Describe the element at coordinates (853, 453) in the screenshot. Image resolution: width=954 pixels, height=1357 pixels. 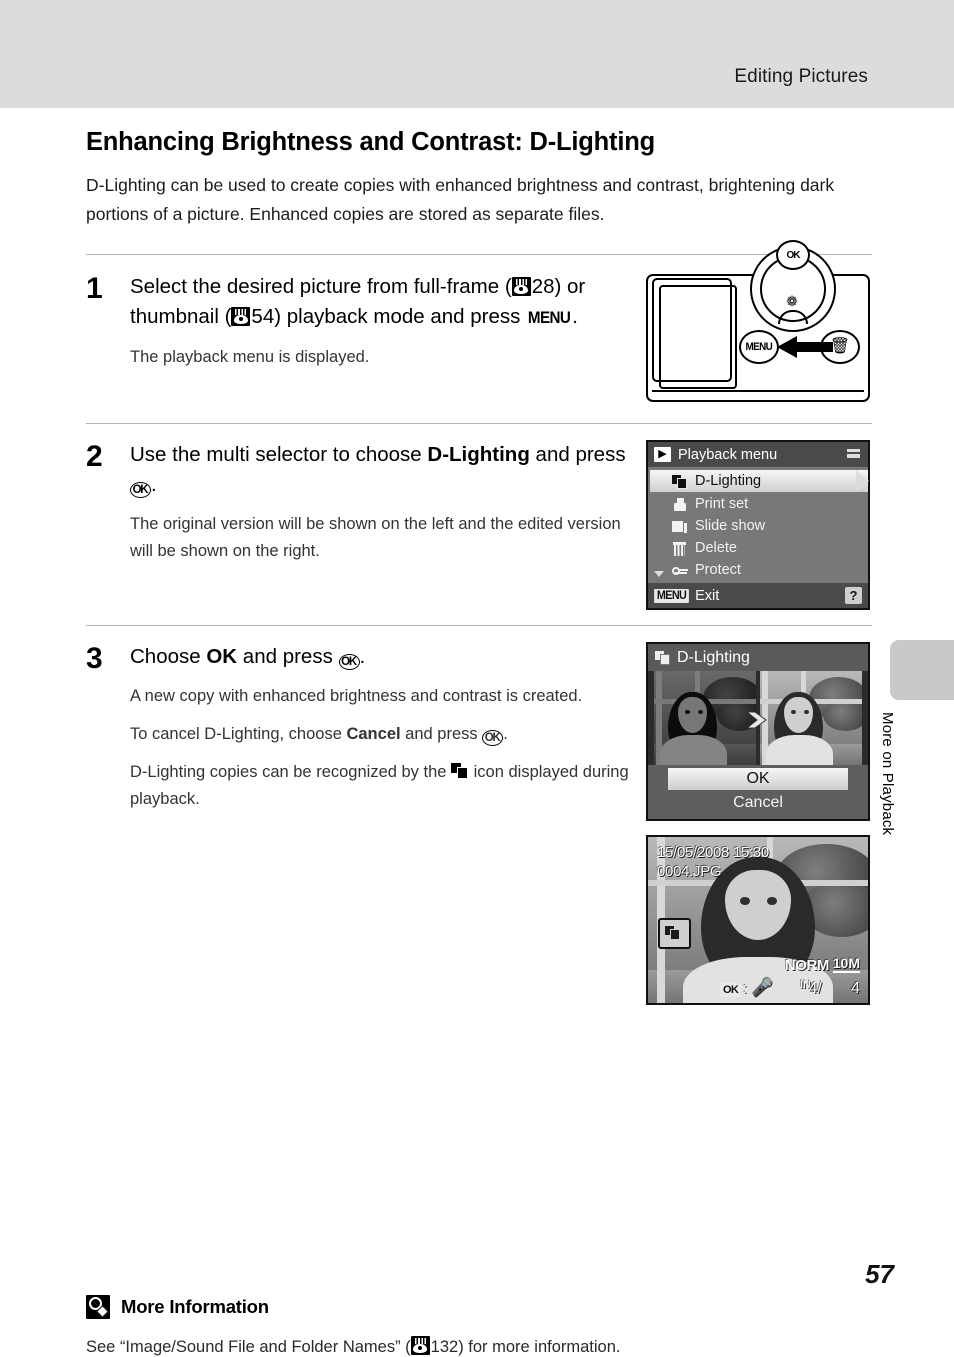
I see `menu-indicator-icon` at that location.